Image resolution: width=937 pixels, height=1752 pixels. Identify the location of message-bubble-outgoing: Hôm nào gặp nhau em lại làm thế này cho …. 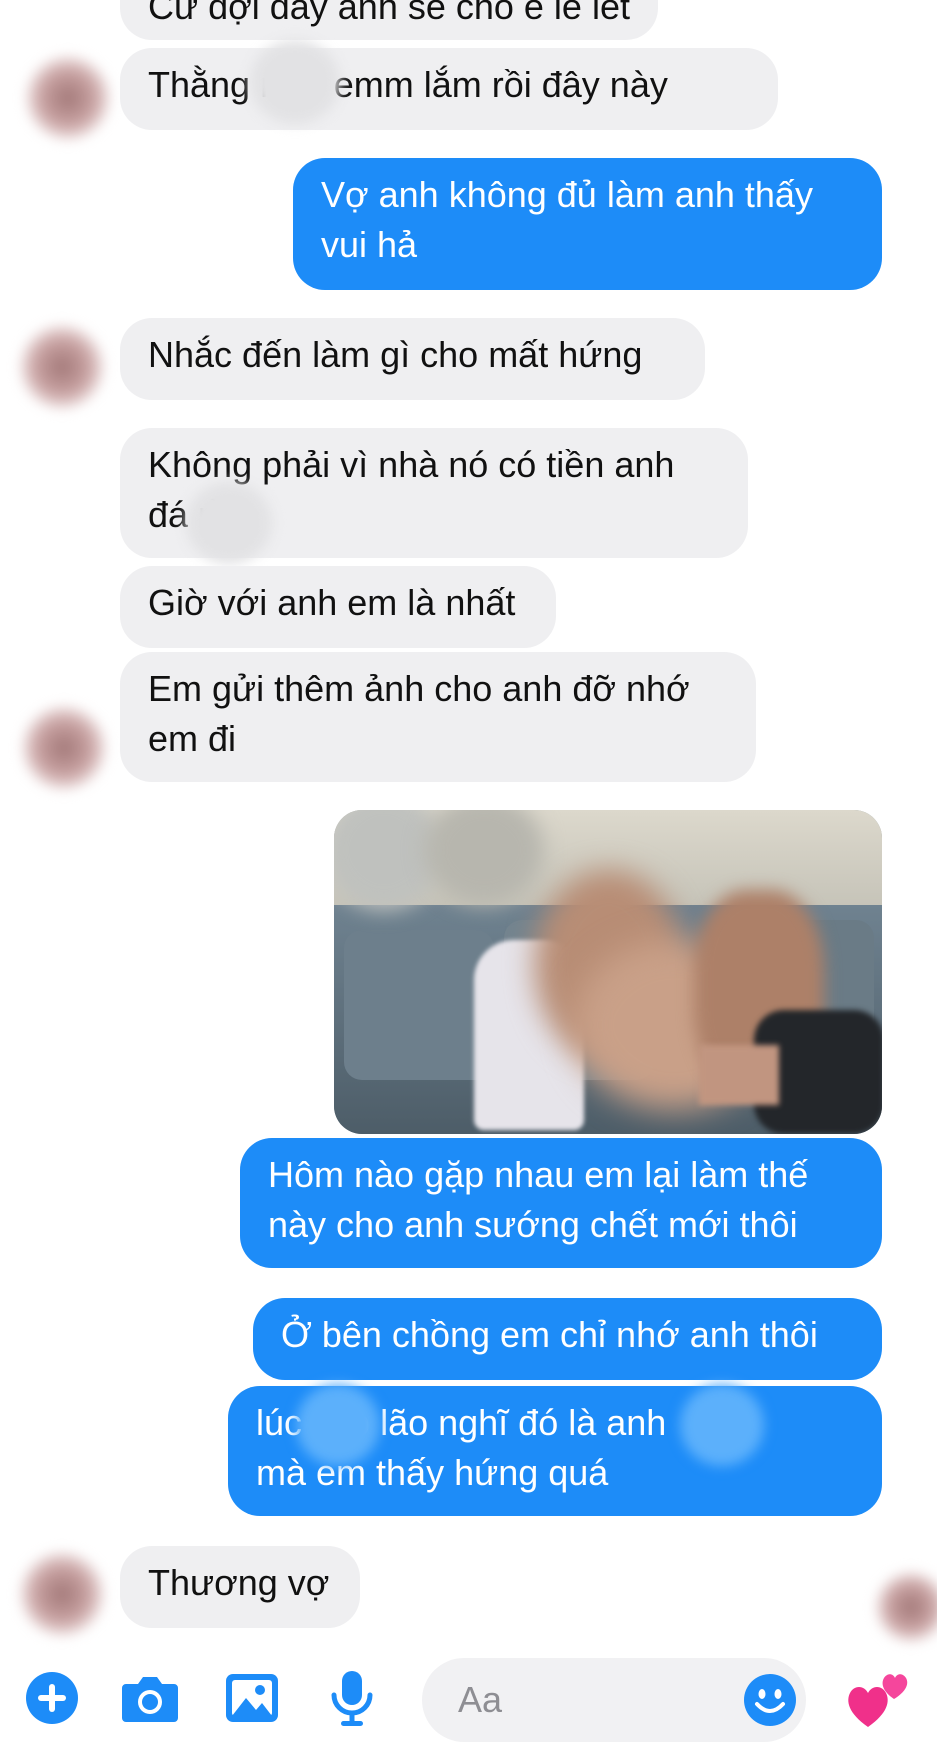
(561, 1203).